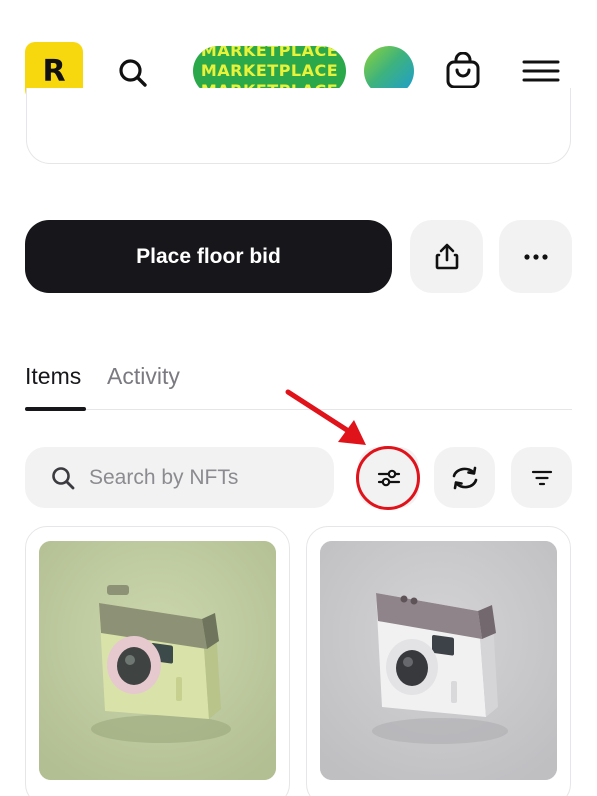 This screenshot has height=796, width=597. Describe the element at coordinates (63, 477) in the screenshot. I see `search-icon` at that location.